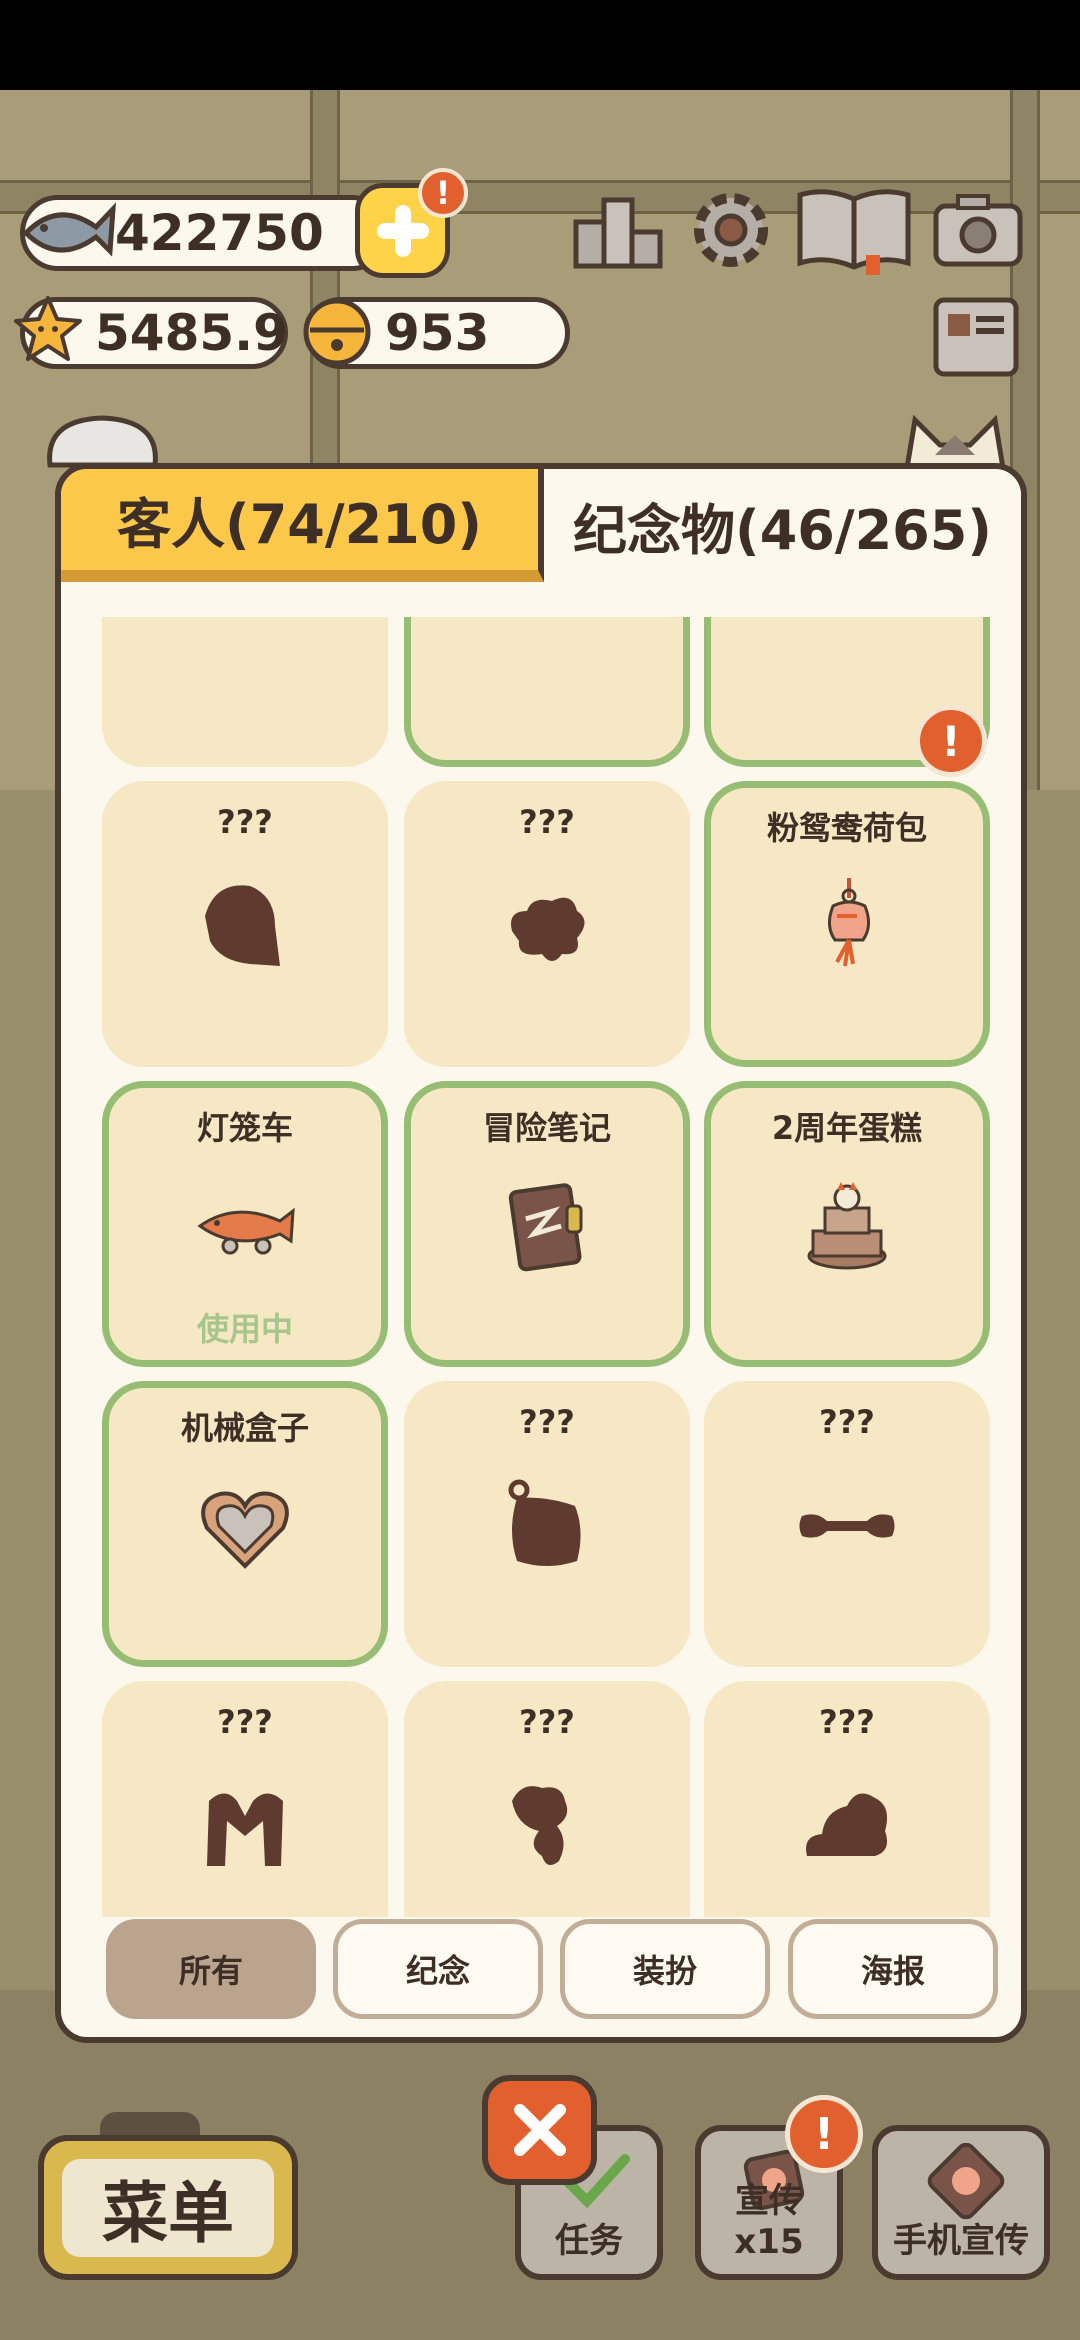  I want to click on menu-button: 菜单, so click(168, 2207).